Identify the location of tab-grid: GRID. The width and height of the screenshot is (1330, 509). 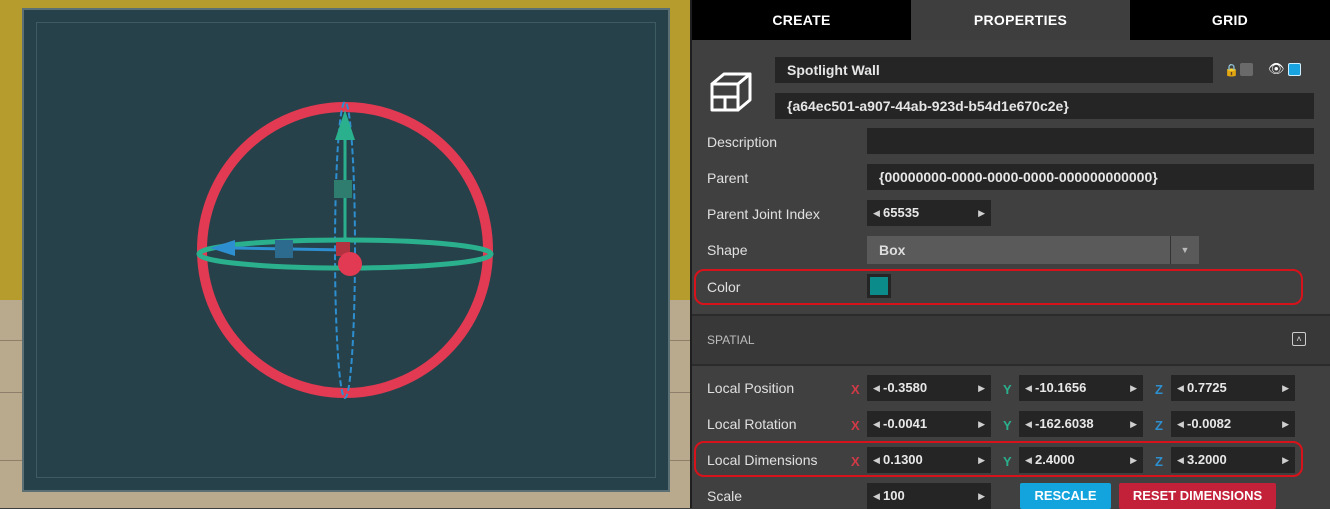
(1230, 20).